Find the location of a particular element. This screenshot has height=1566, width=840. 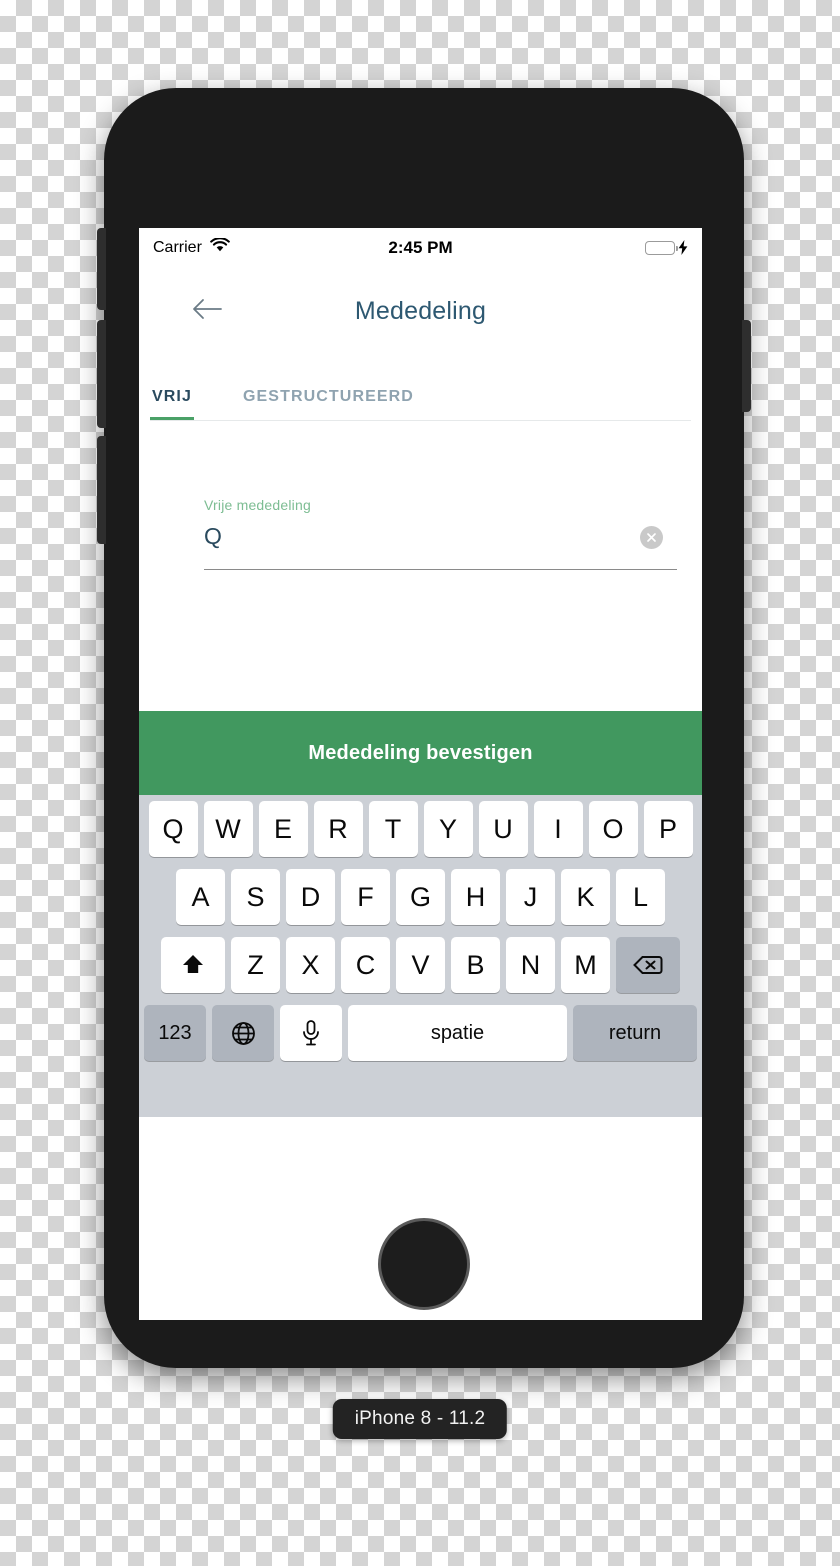

key-x: X is located at coordinates (310, 965).